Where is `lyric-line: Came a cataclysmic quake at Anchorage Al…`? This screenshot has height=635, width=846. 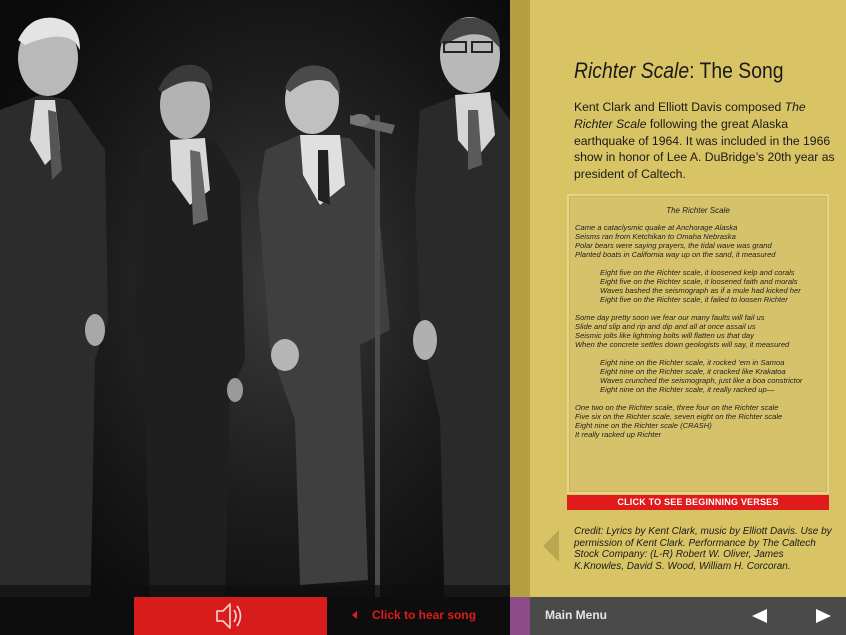
lyric-line: Came a cataclysmic quake at Anchorage Al… is located at coordinates (656, 227).